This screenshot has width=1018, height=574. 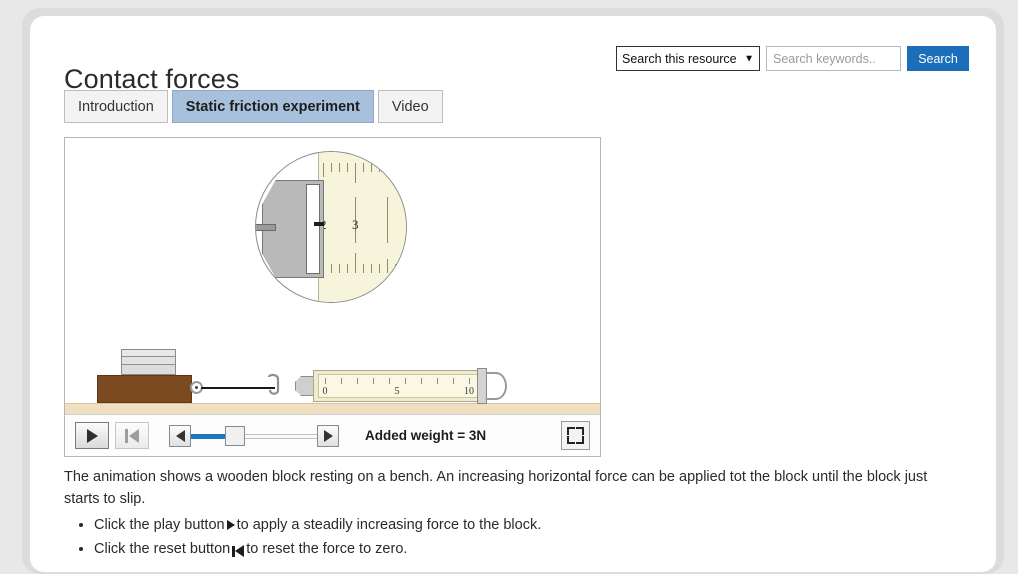 I want to click on newton-meter: 0 5 10, so click(x=397, y=386).